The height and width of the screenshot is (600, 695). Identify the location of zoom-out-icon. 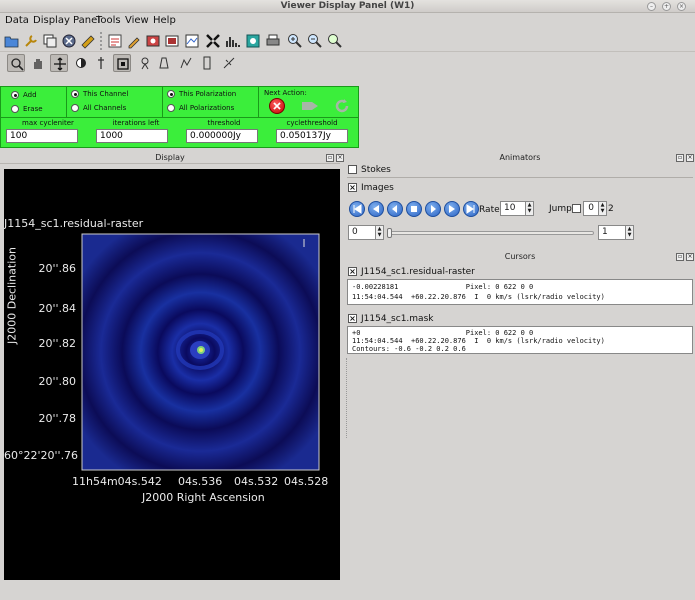
(315, 41).